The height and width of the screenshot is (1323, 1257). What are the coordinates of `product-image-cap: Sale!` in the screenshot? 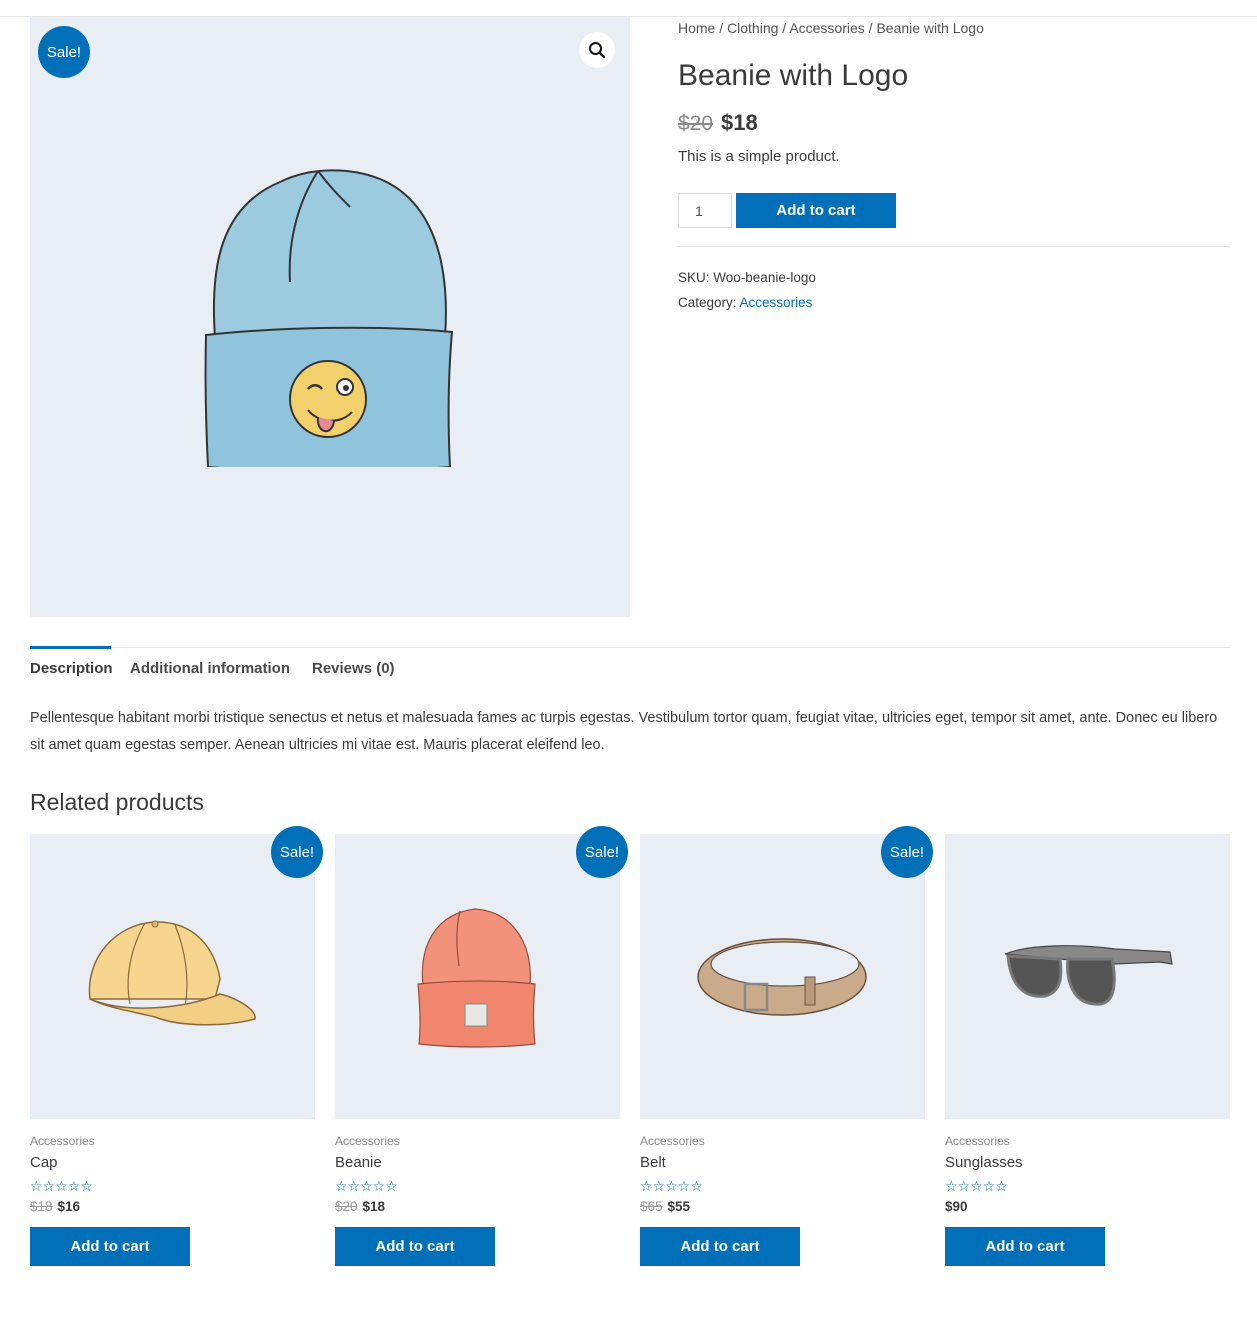 It's located at (176, 972).